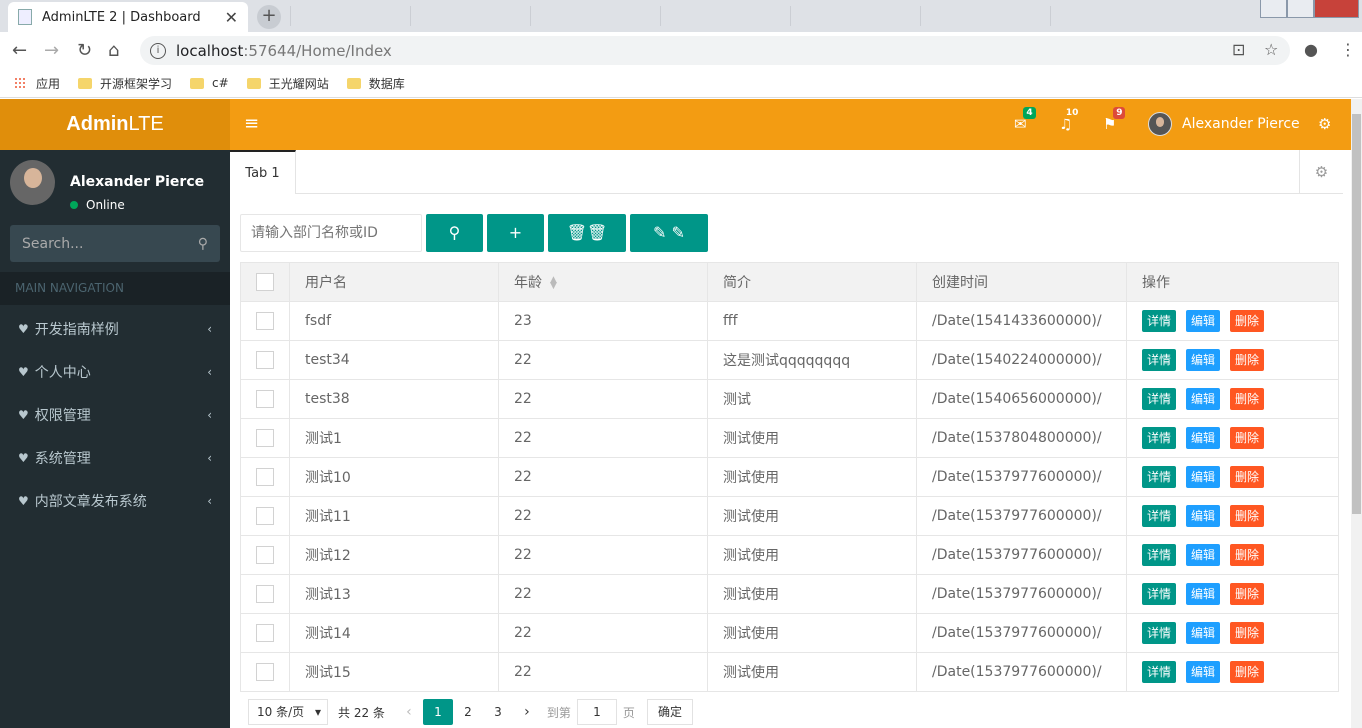 The height and width of the screenshot is (728, 1362). I want to click on sidebar-item-dev-guide: ♥ 开发指南样例 ‹, so click(115, 328).